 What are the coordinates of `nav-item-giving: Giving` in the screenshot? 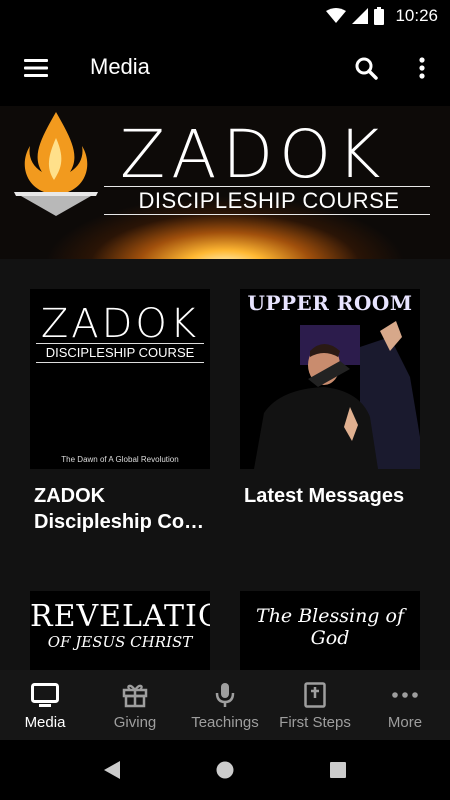 It's located at (135, 705).